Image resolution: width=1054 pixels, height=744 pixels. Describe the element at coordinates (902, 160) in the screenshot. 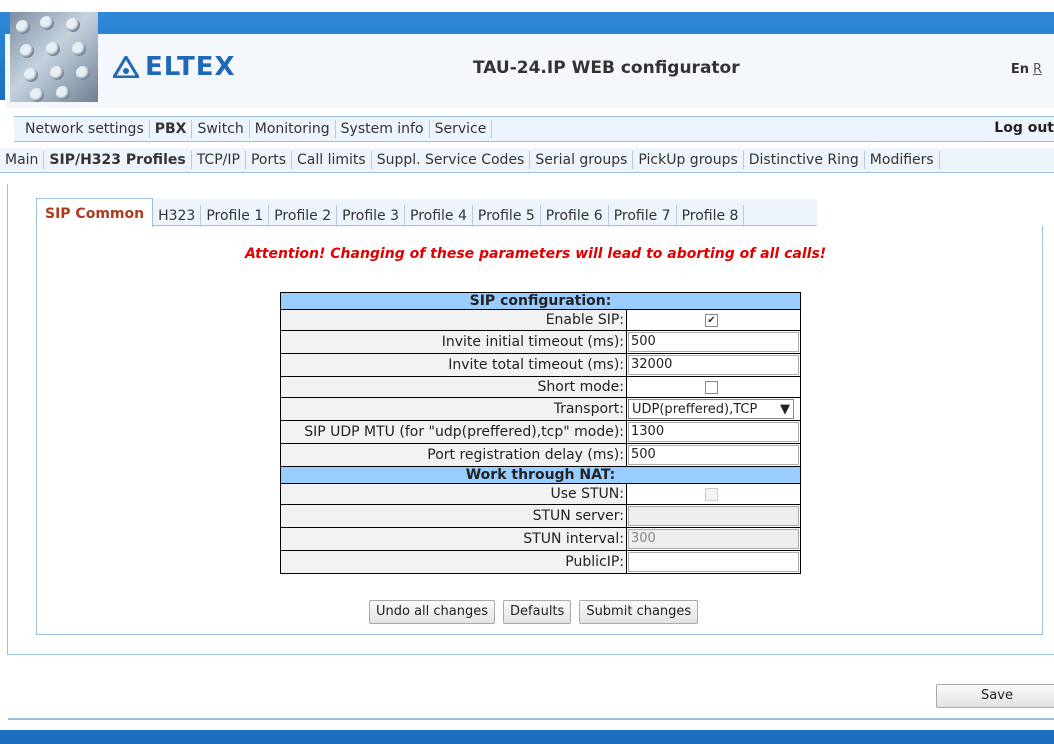

I see `submenu-item-modifiers: Modifiers` at that location.